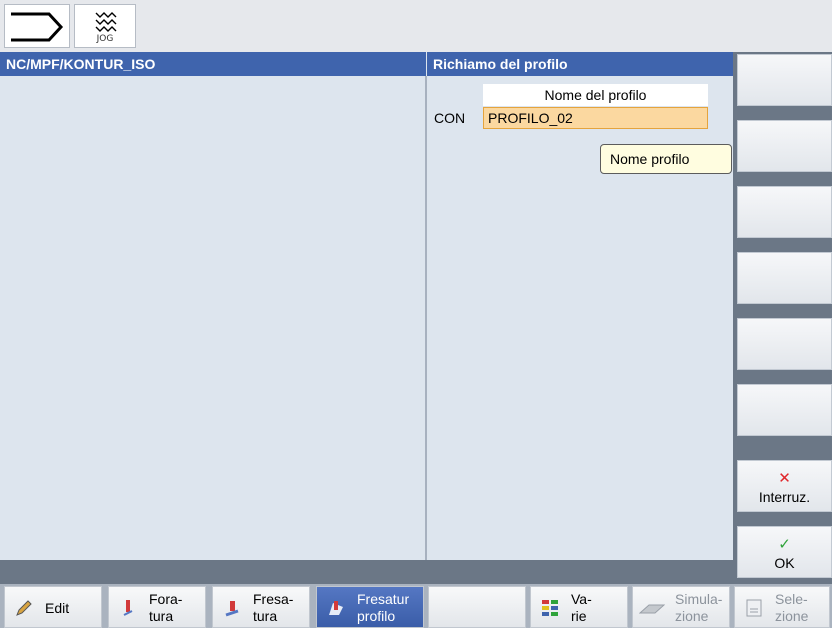 This screenshot has height=628, width=832. I want to click on con-field-label: CON, so click(450, 118).